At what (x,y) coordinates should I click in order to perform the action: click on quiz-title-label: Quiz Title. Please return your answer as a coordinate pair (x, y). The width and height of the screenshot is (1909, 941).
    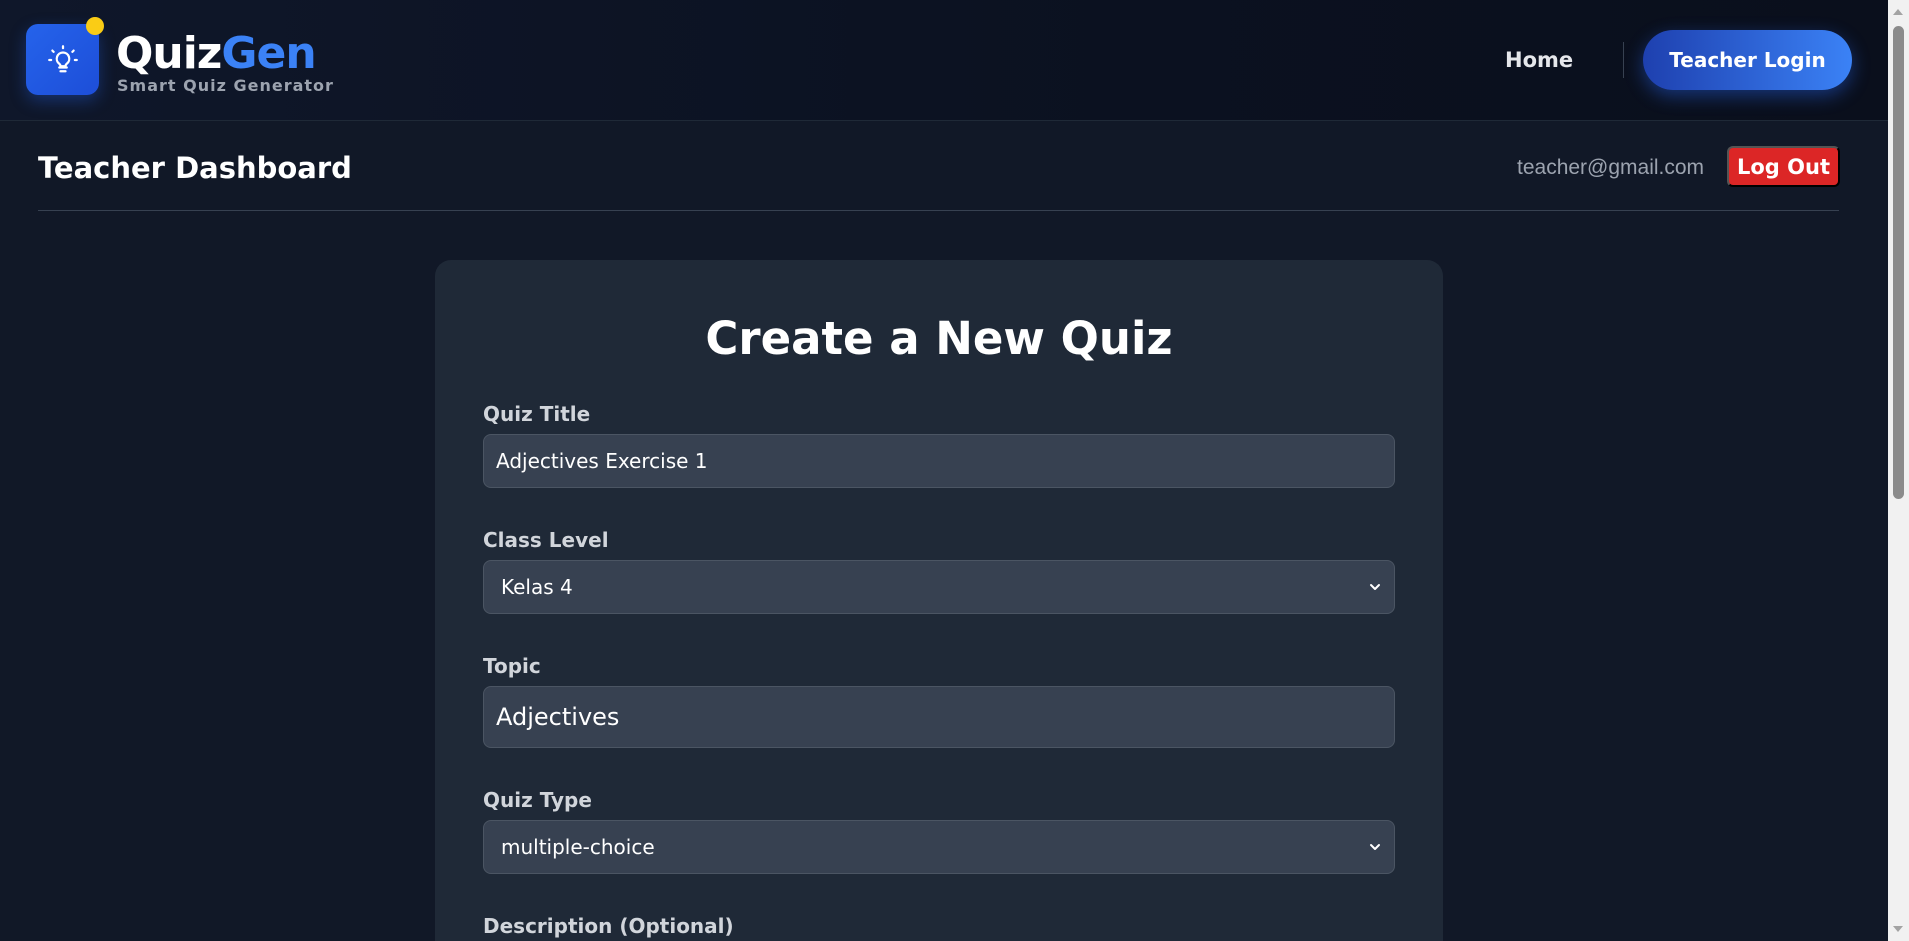
    Looking at the image, I should click on (537, 414).